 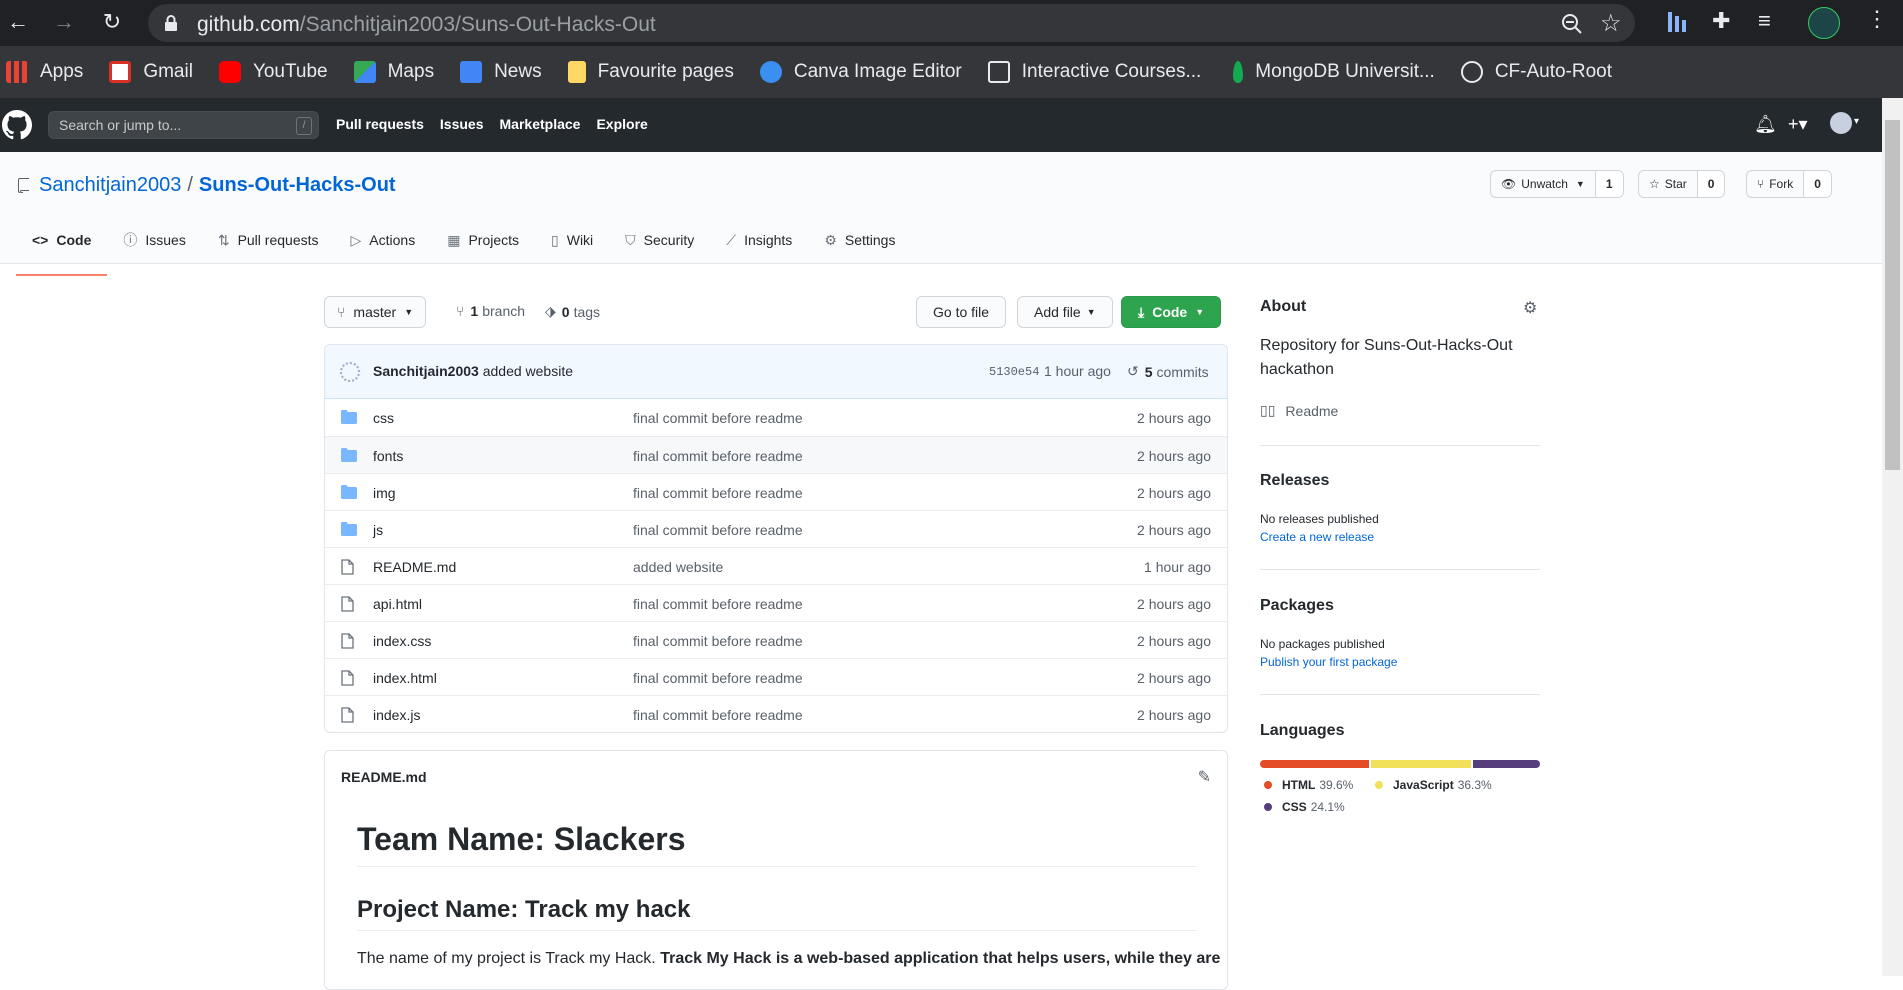 I want to click on github-logo-icon, so click(x=17, y=125).